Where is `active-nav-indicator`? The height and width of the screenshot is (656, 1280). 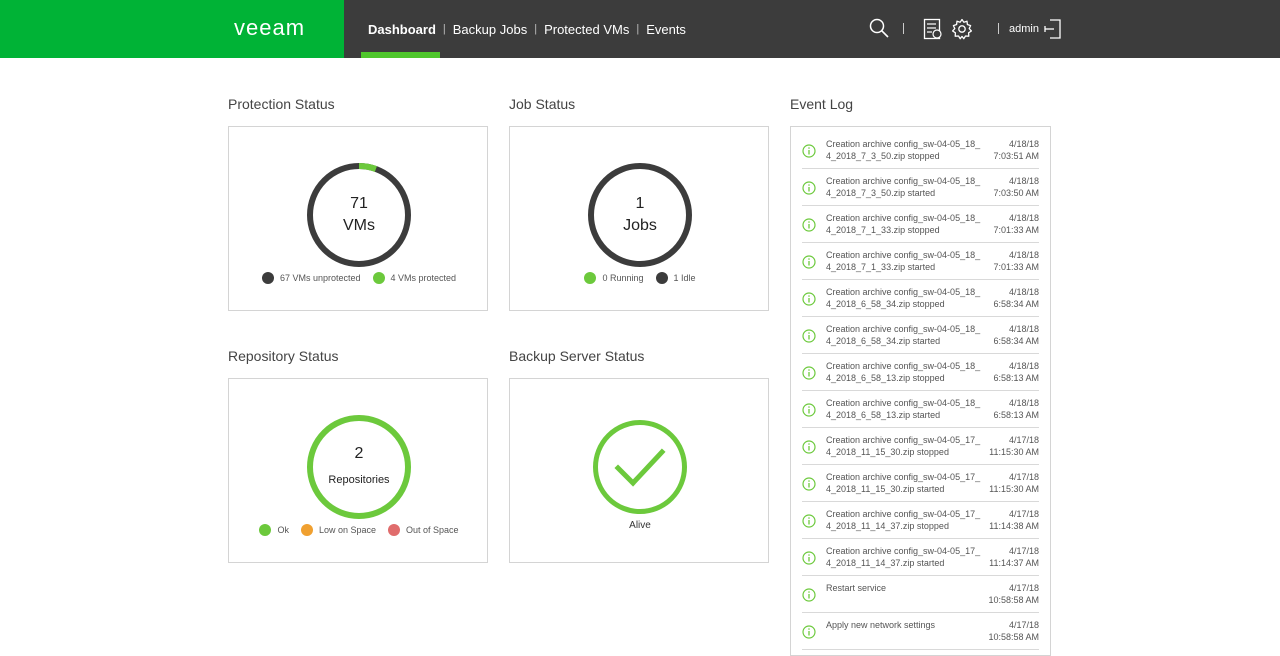
active-nav-indicator is located at coordinates (400, 55).